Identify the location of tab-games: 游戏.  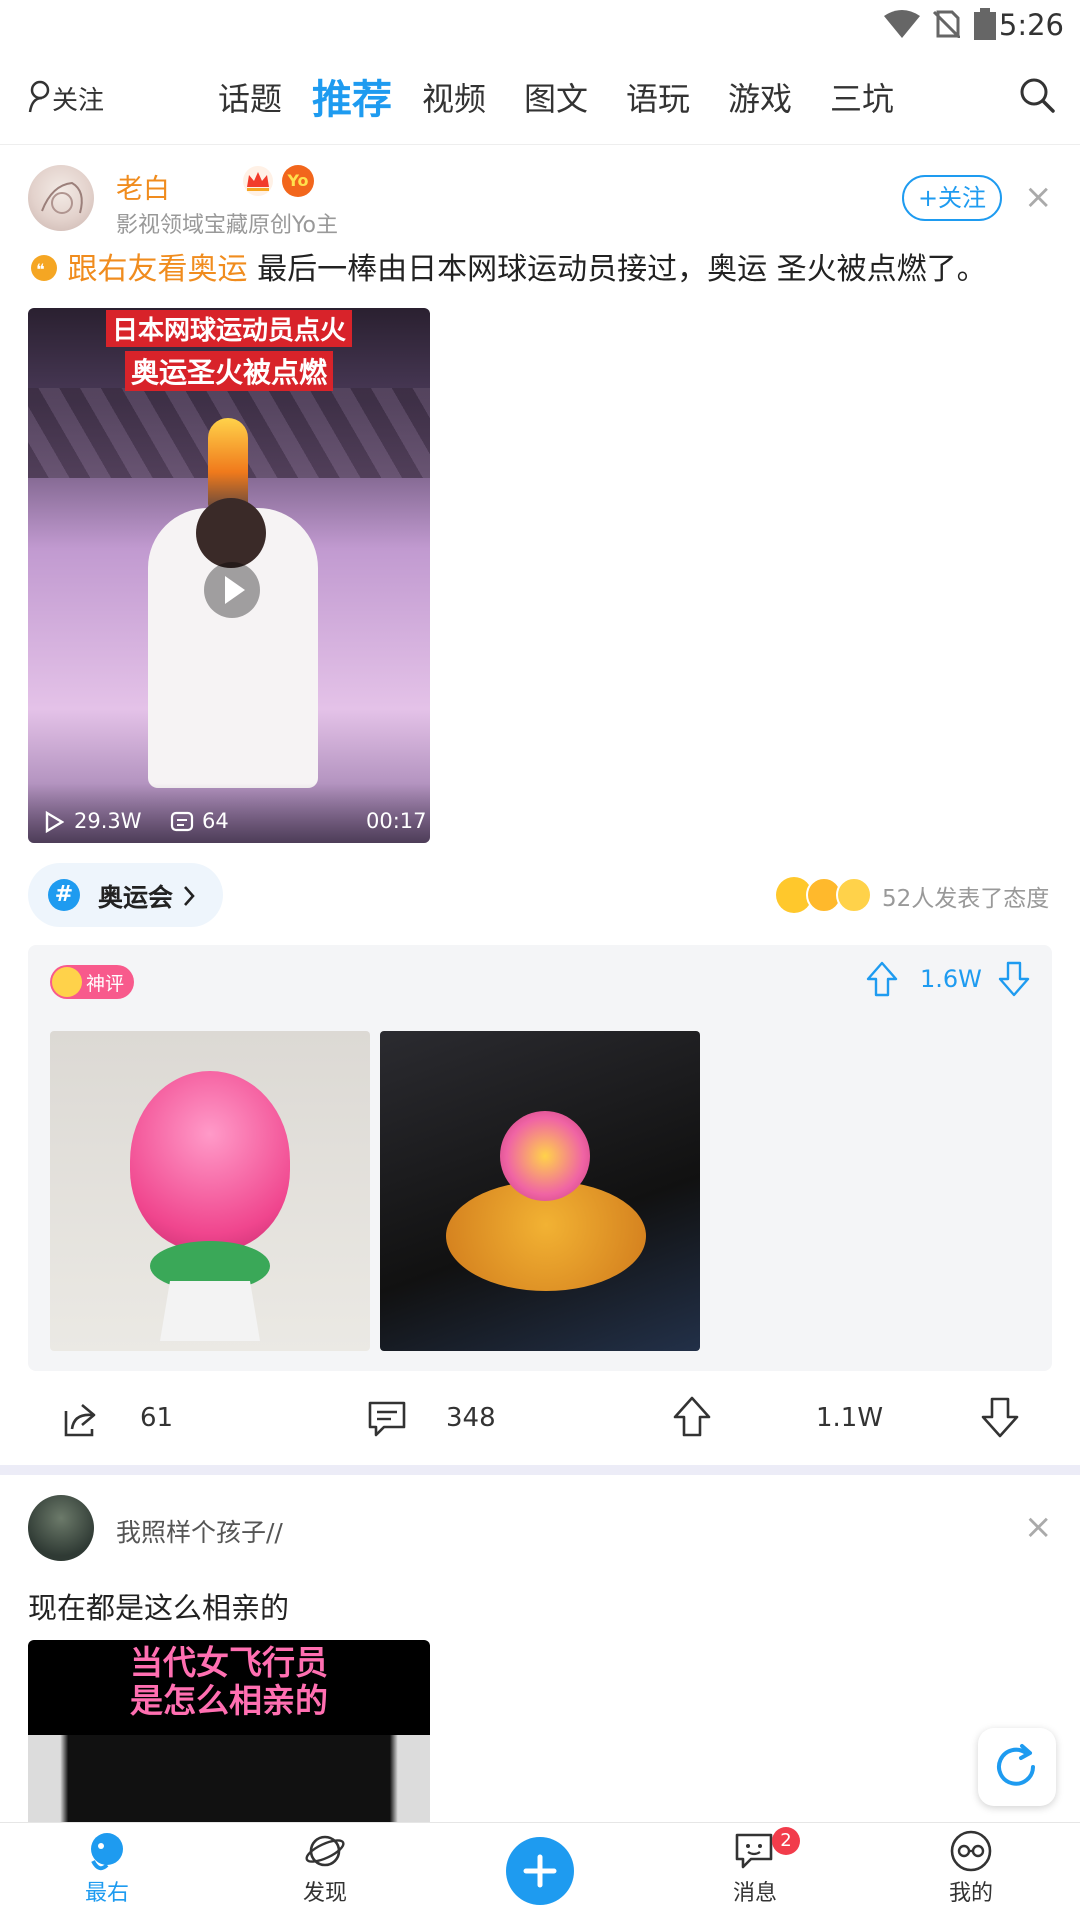
(760, 97).